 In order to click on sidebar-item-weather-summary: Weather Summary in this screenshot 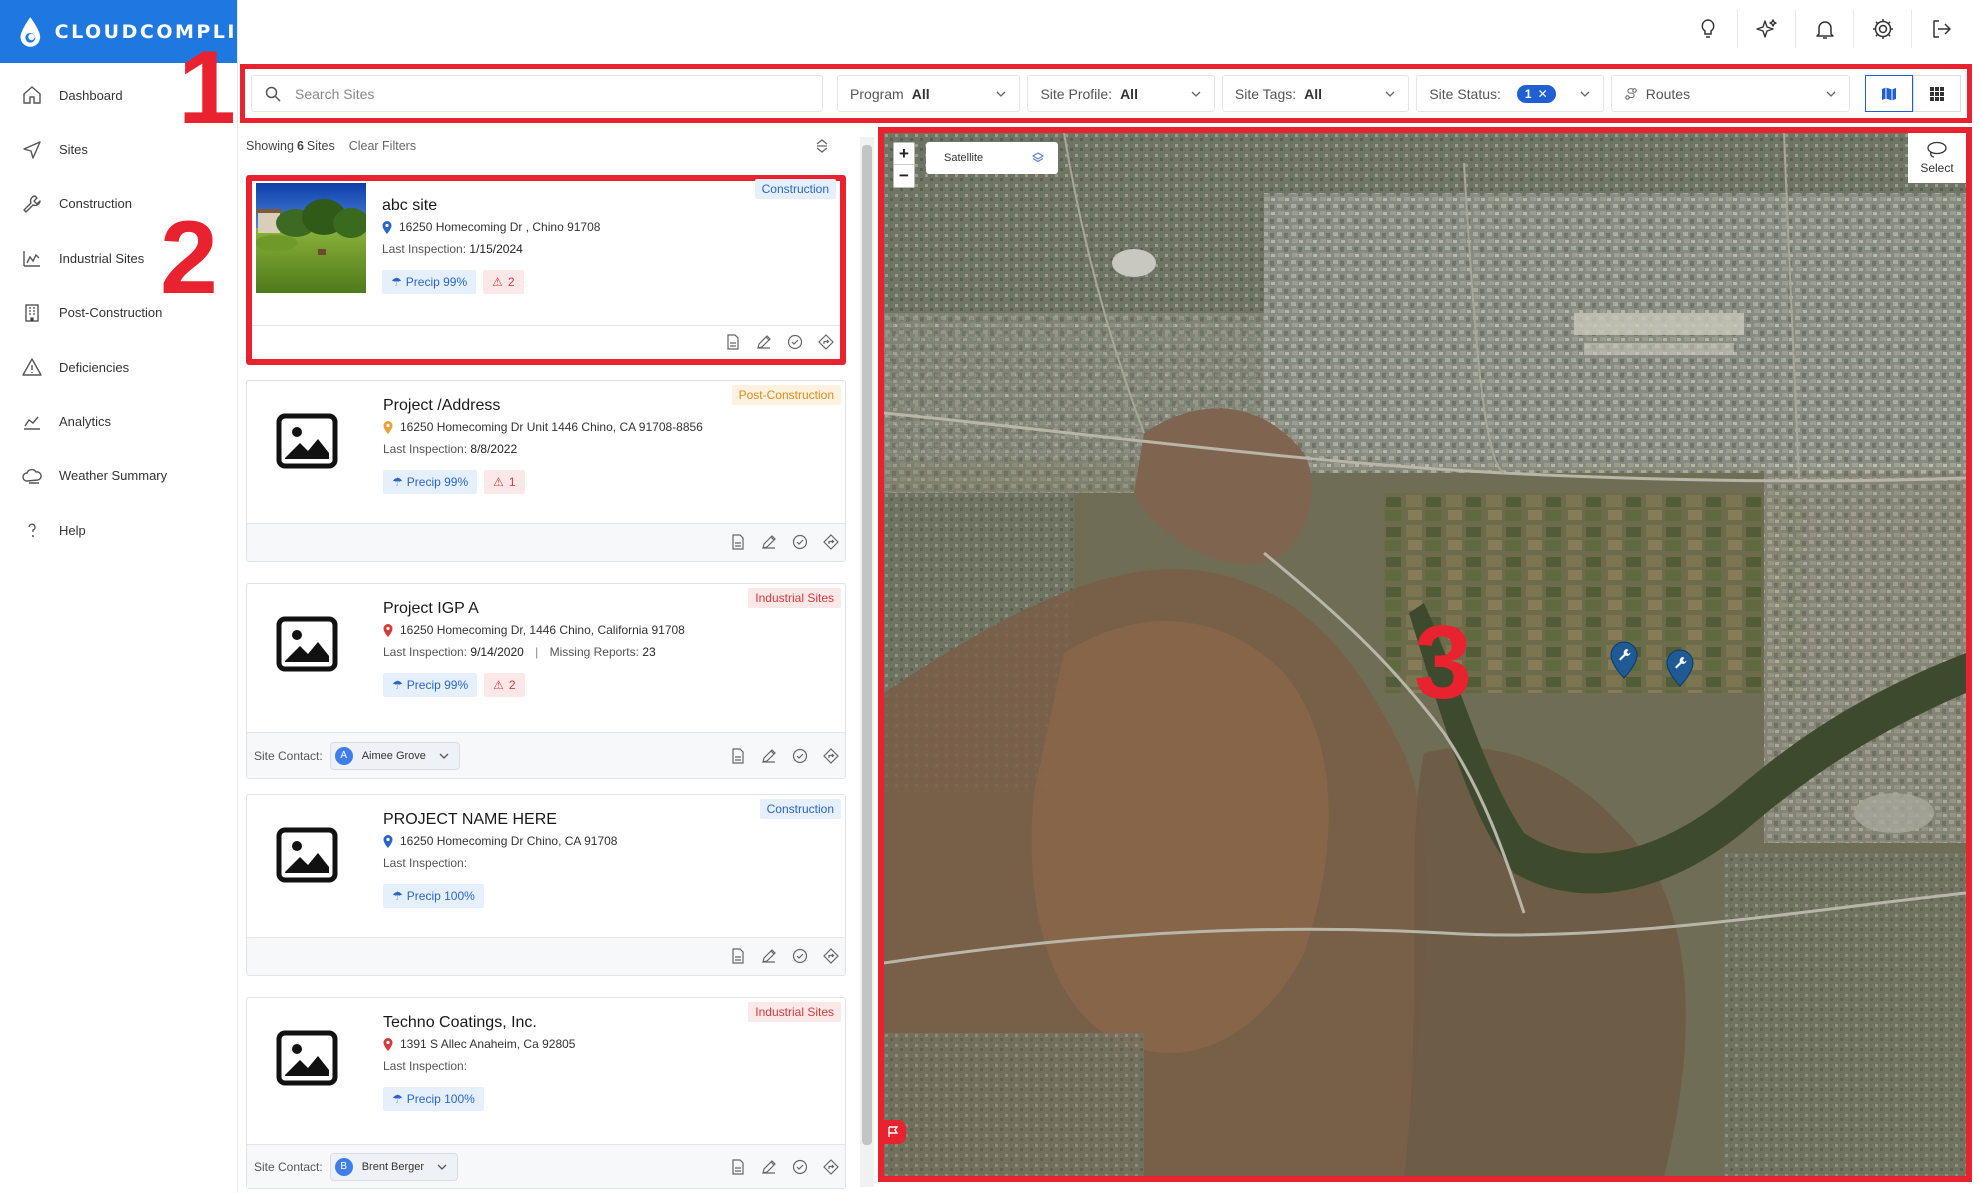, I will do `click(118, 476)`.